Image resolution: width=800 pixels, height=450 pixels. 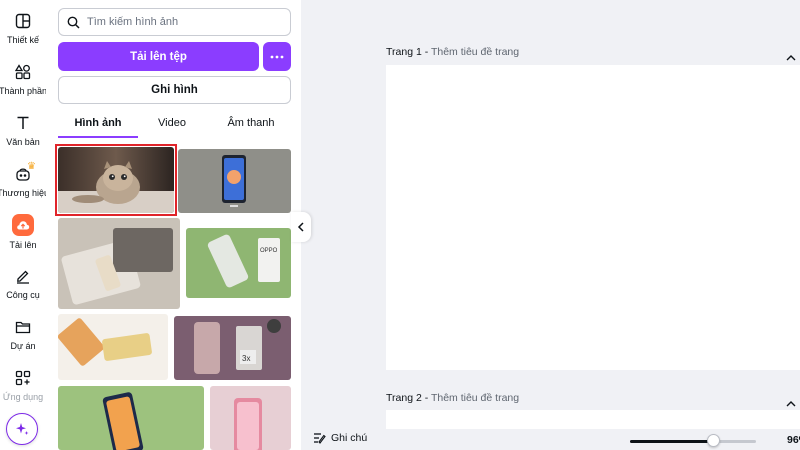 I want to click on media-tabs: Hình ảnh Video Âm thanh, so click(x=174, y=125).